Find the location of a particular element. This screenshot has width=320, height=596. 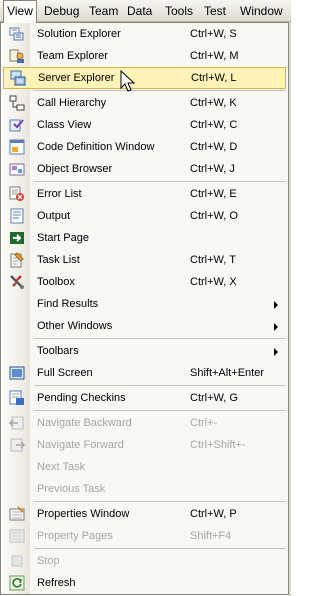

class-view-icon is located at coordinates (16, 125).